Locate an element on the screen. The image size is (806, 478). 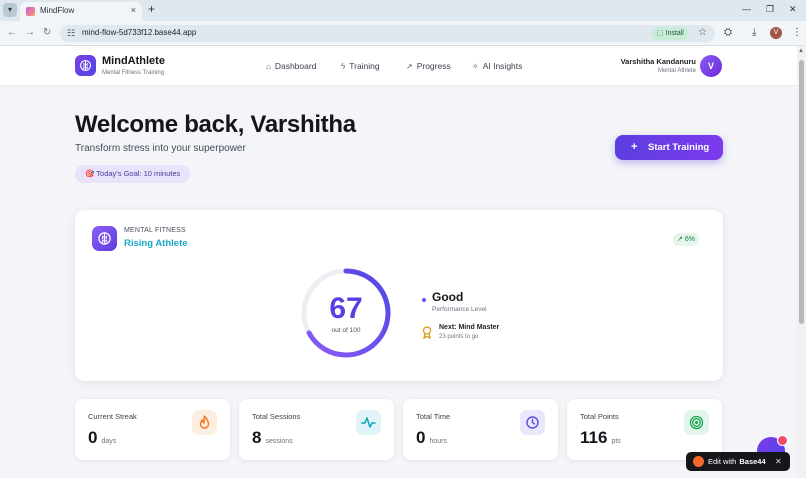
stat-title: Total Sessions is located at coordinates (276, 416).